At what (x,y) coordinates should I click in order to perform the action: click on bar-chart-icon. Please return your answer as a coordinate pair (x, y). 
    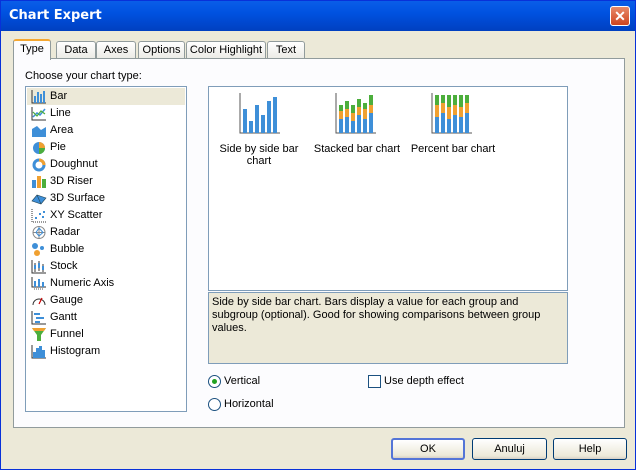
    Looking at the image, I should click on (38, 97).